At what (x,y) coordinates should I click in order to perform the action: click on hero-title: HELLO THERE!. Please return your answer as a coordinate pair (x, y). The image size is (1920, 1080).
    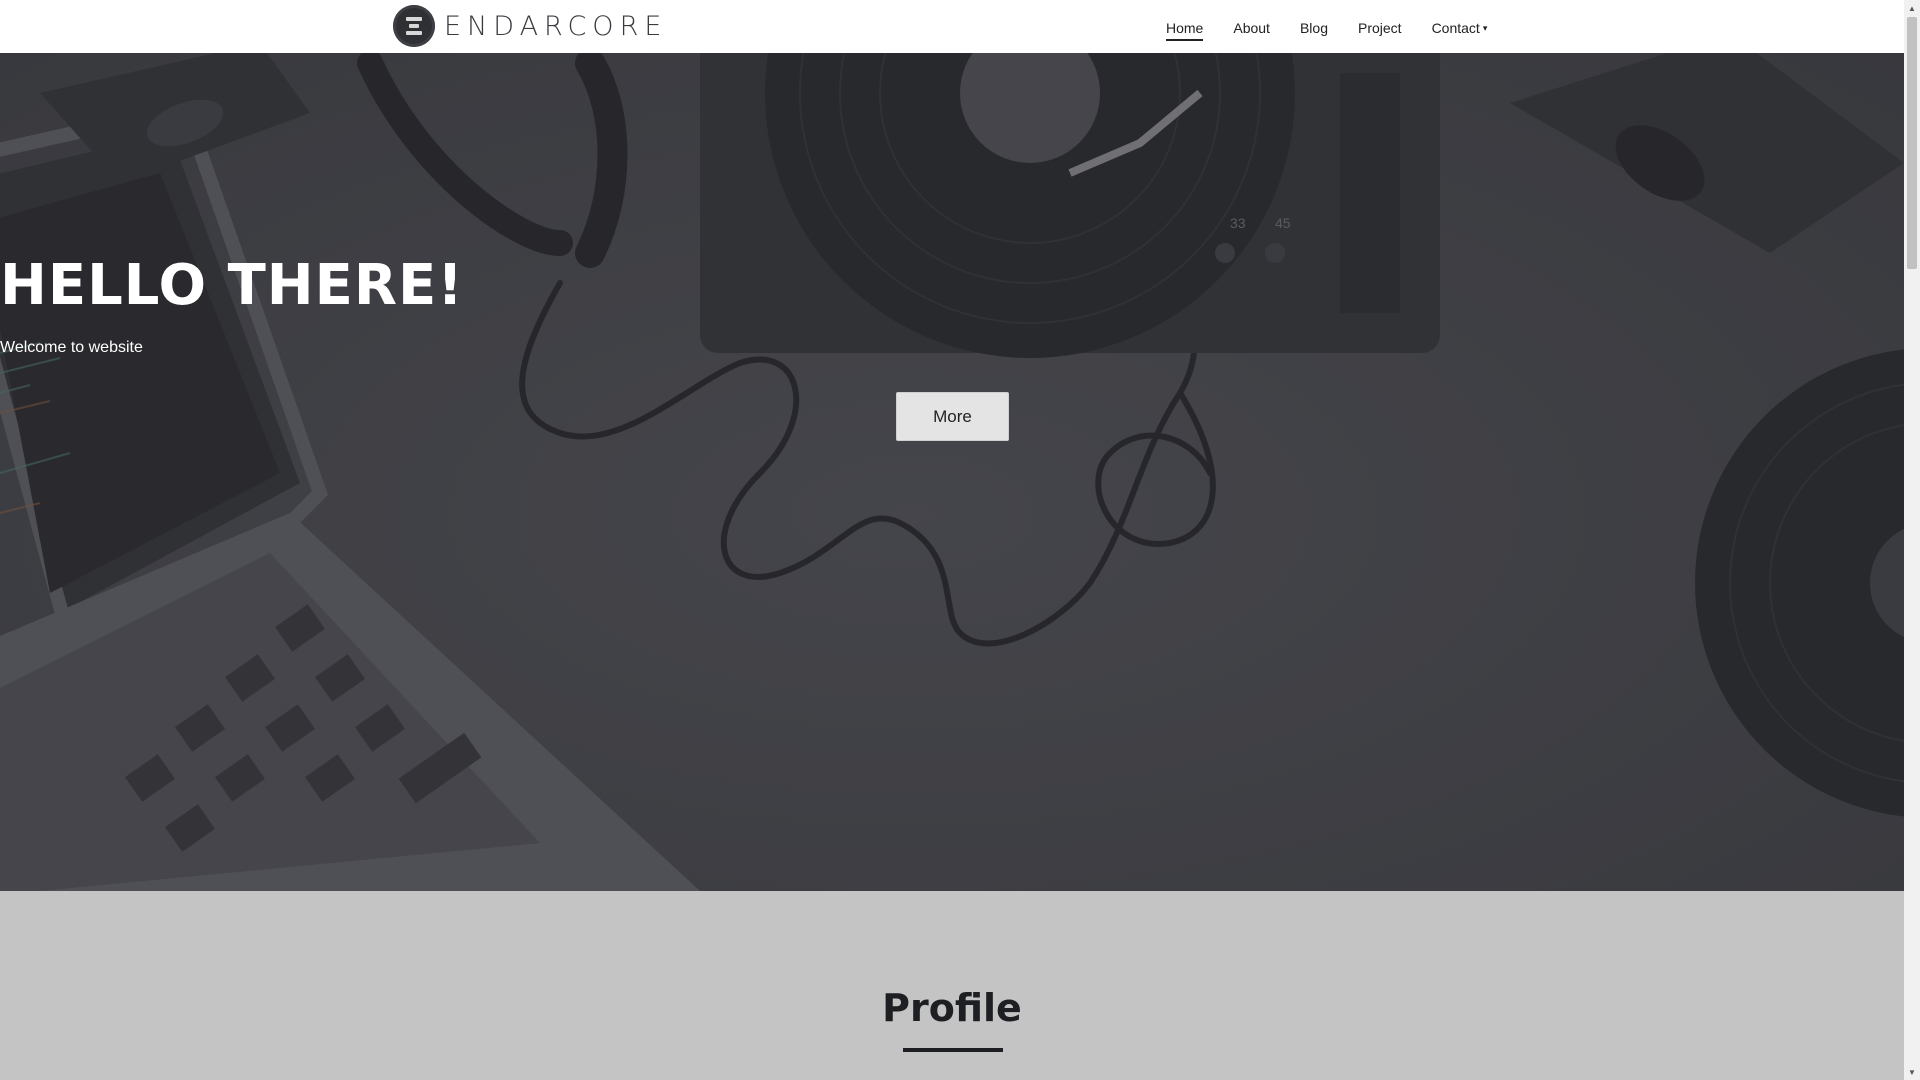
    Looking at the image, I should click on (232, 285).